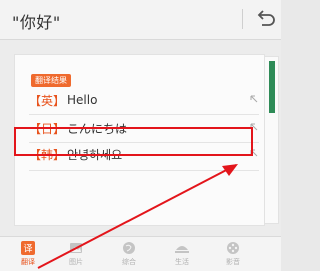 The image size is (320, 271). Describe the element at coordinates (36, 22) in the screenshot. I see `query-text: "你好"` at that location.